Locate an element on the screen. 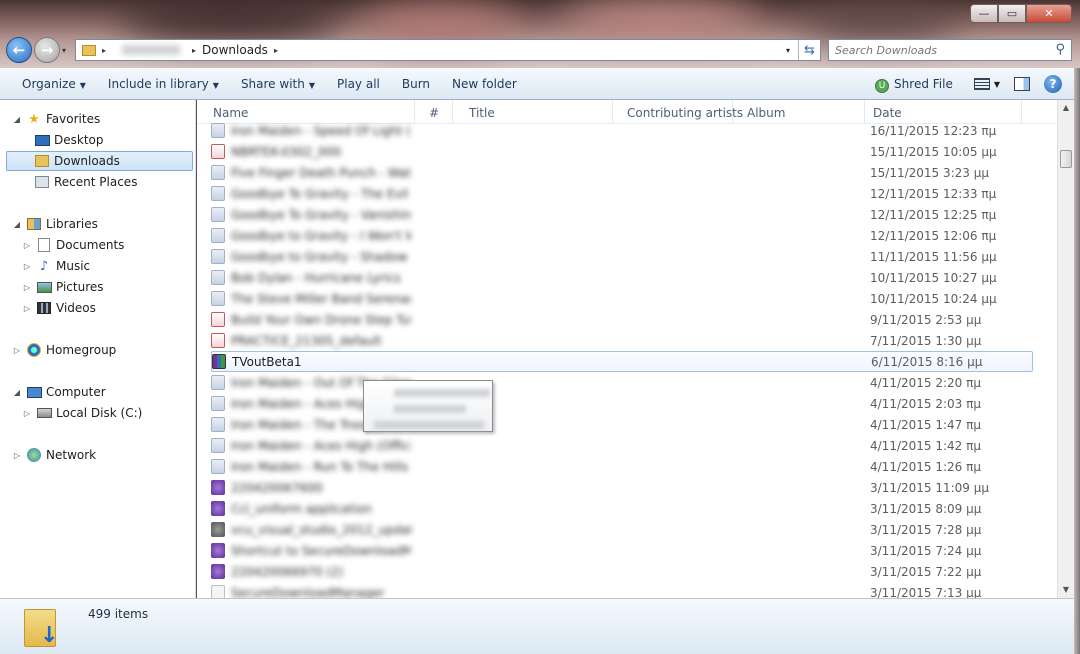 The image size is (1080, 654). search-input is located at coordinates (940, 50).